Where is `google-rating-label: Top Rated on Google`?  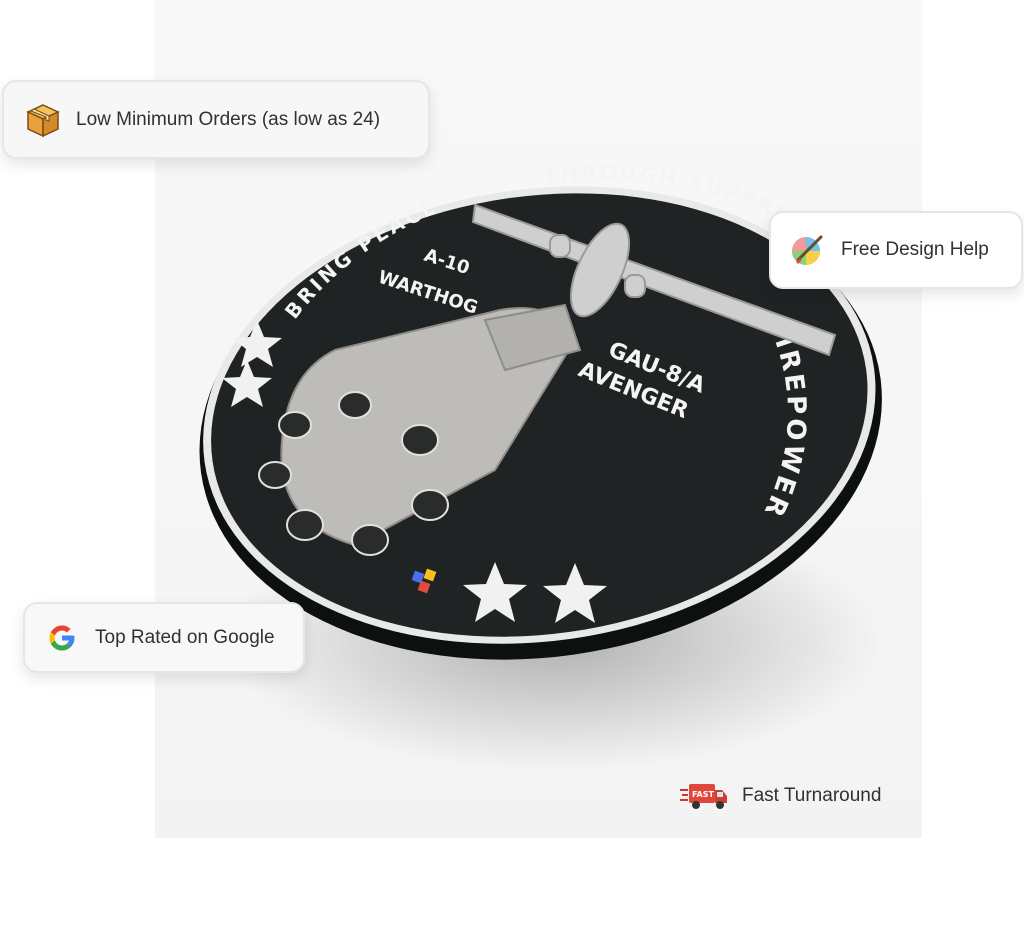
google-rating-label: Top Rated on Google is located at coordinates (185, 637).